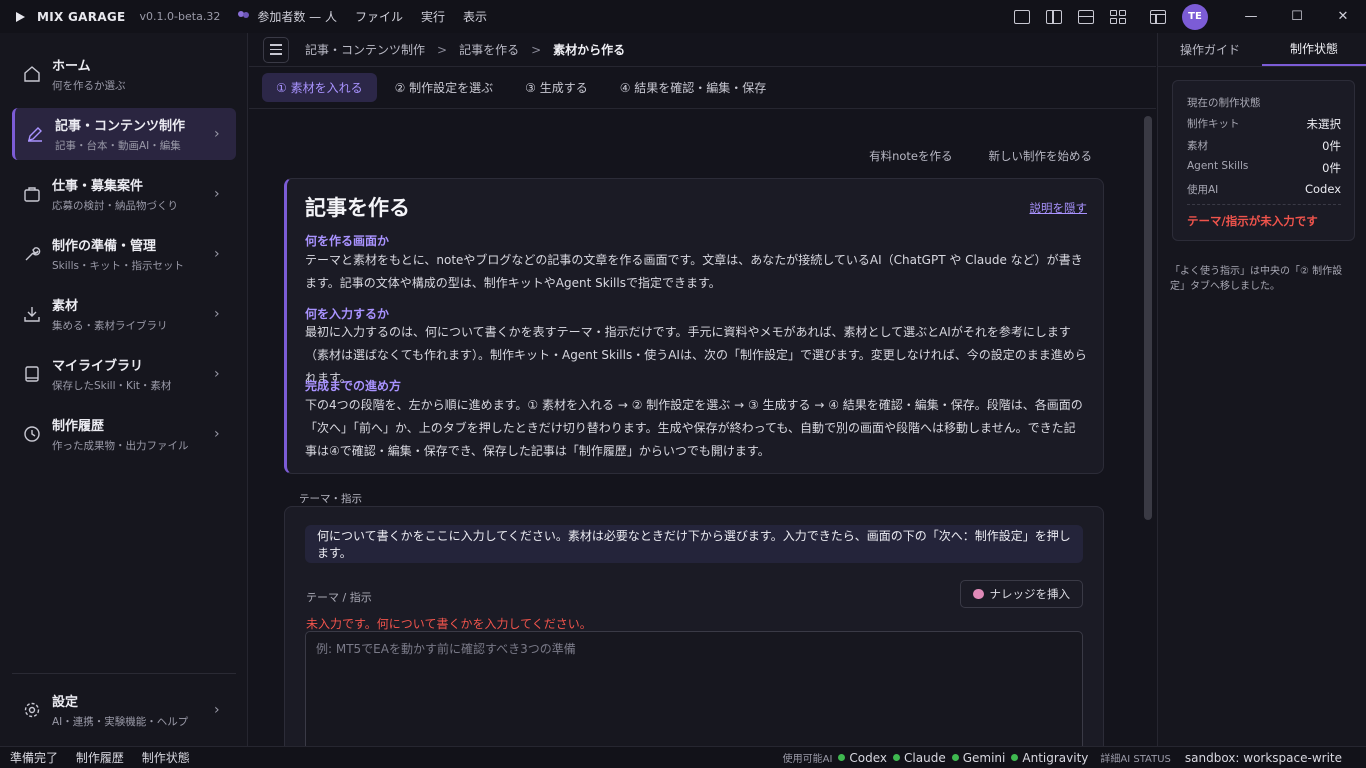 Image resolution: width=1366 pixels, height=768 pixels. I want to click on sidebar-item-materials: 素材 集める・素材ライブラリ ›, so click(124, 314).